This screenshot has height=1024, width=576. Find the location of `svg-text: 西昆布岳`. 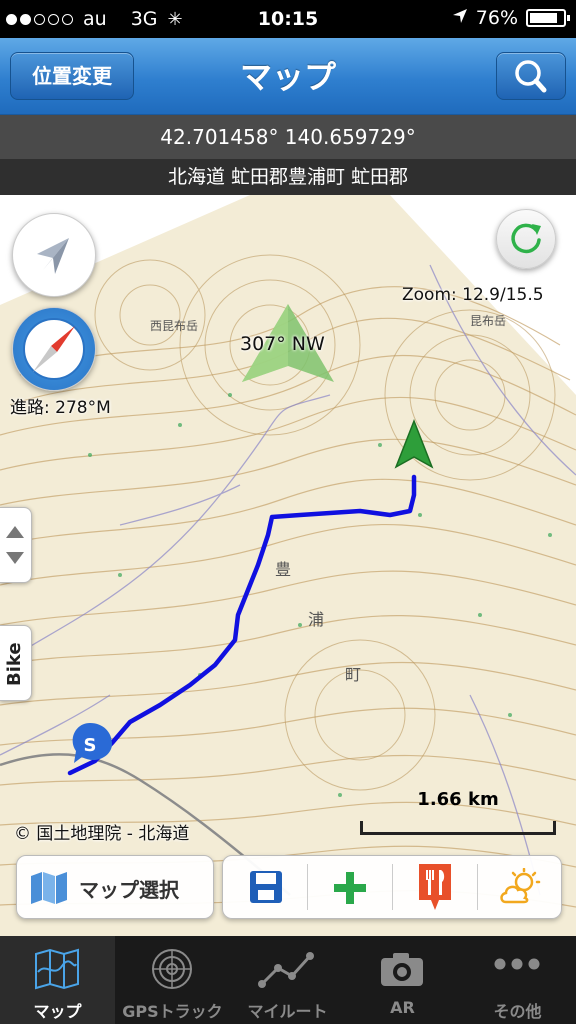

svg-text: 西昆布岳 is located at coordinates (174, 326).